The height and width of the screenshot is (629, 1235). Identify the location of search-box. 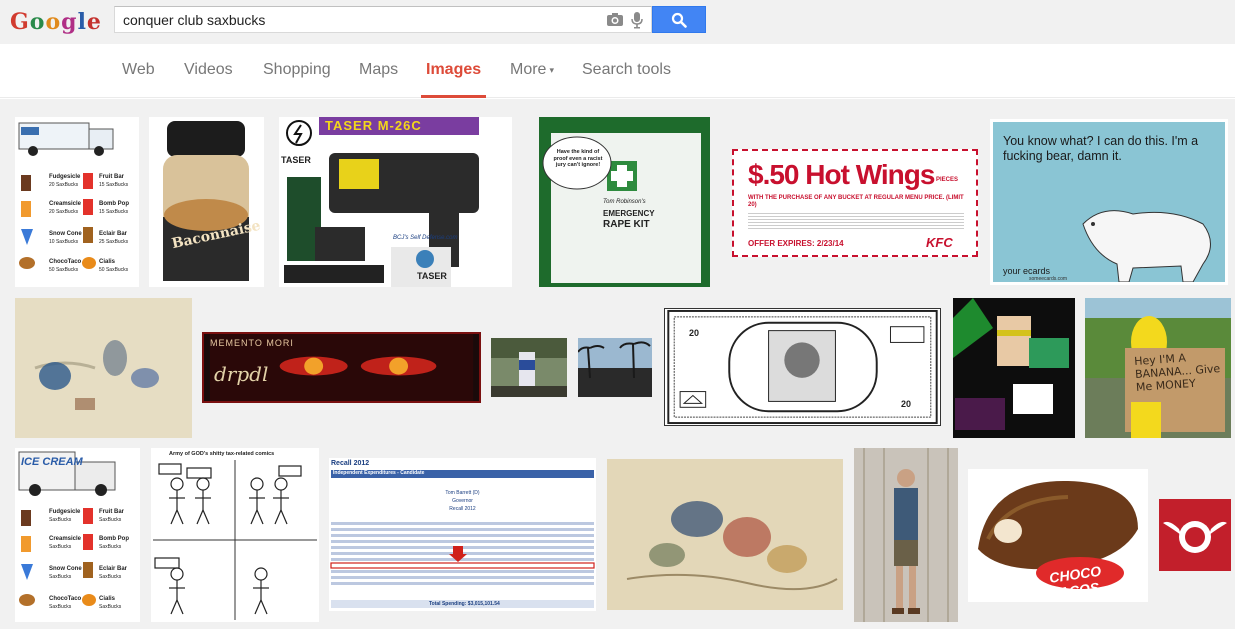
(383, 19).